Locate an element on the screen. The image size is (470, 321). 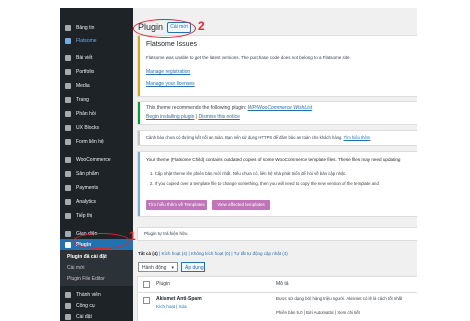
submenu-plugin-file-editor: Plugin File Editor is located at coordinates (86, 279).